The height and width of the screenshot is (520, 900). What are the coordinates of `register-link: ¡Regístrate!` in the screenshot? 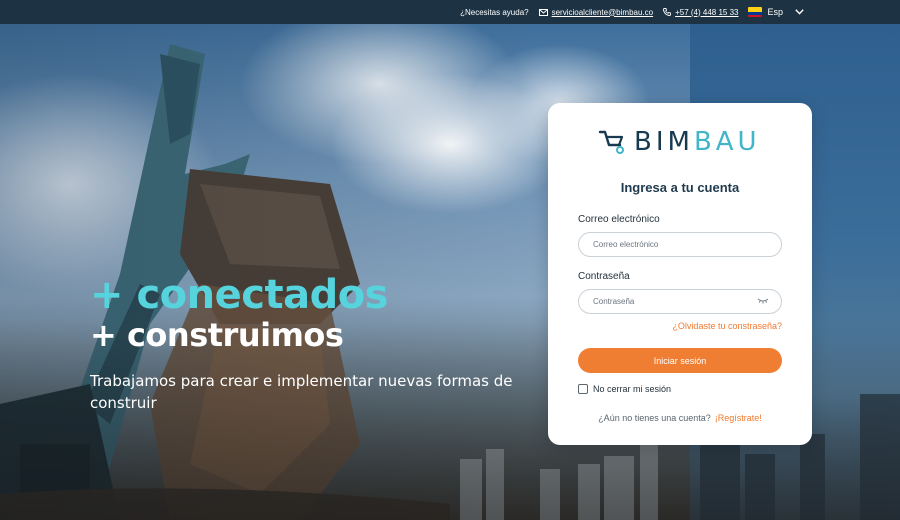 It's located at (738, 418).